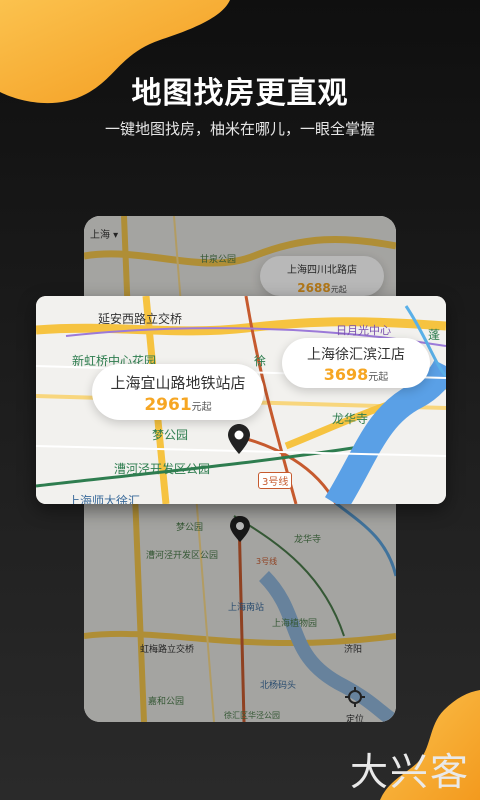 This screenshot has width=480, height=800. I want to click on metro-line-label: 3号线, so click(275, 480).